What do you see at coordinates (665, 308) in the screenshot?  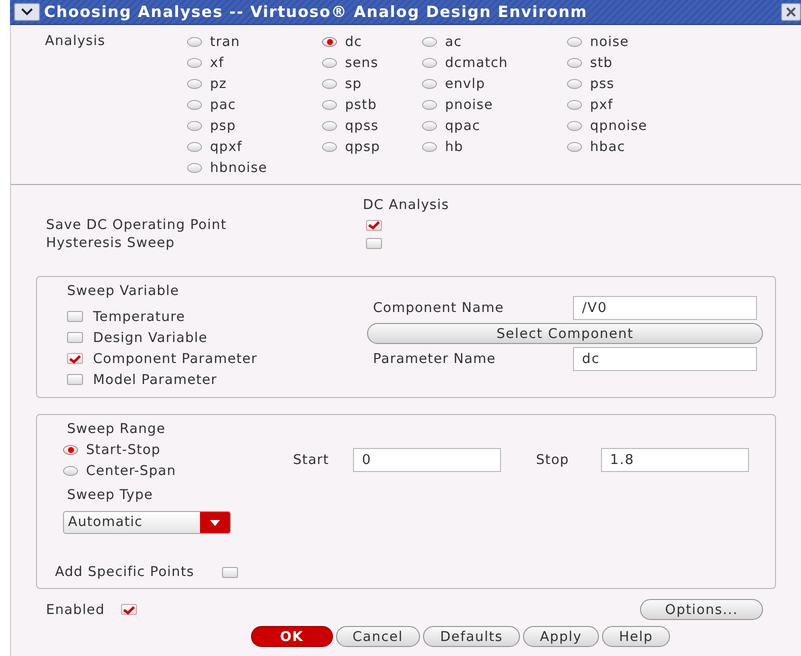 I see `component-name-field: /V0` at bounding box center [665, 308].